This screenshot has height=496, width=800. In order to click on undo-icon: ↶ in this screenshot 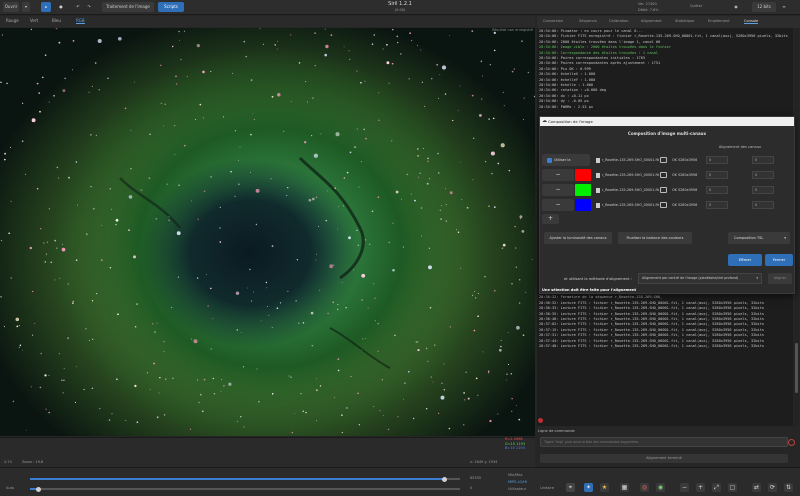, I will do `click(78, 7)`.